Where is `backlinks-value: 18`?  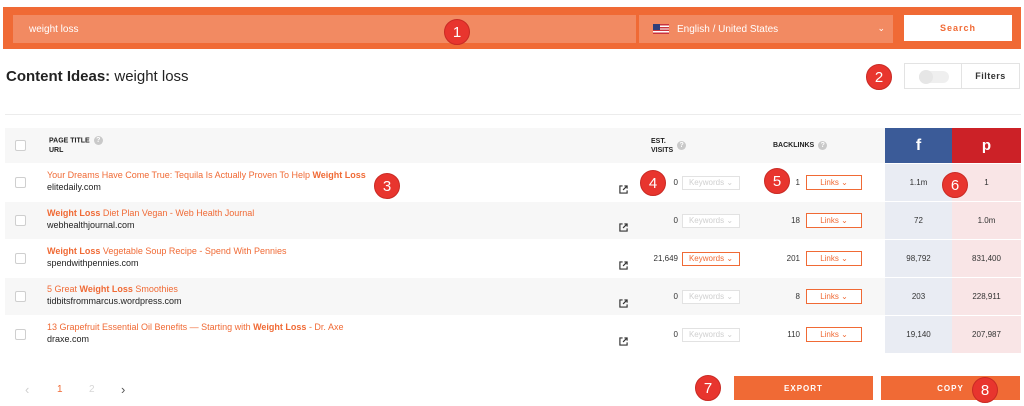 backlinks-value: 18 is located at coordinates (795, 220).